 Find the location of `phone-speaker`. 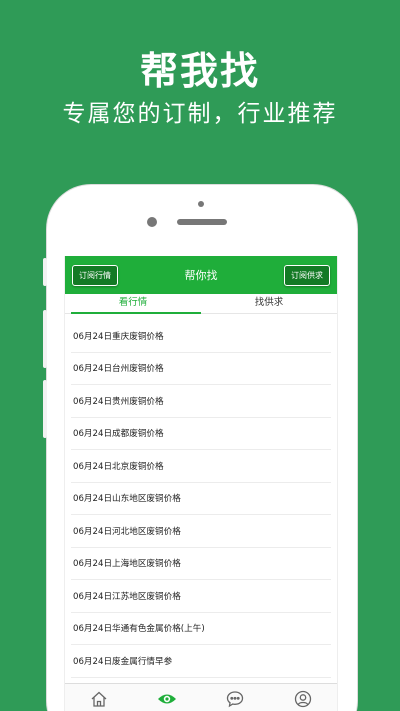

phone-speaker is located at coordinates (202, 222).